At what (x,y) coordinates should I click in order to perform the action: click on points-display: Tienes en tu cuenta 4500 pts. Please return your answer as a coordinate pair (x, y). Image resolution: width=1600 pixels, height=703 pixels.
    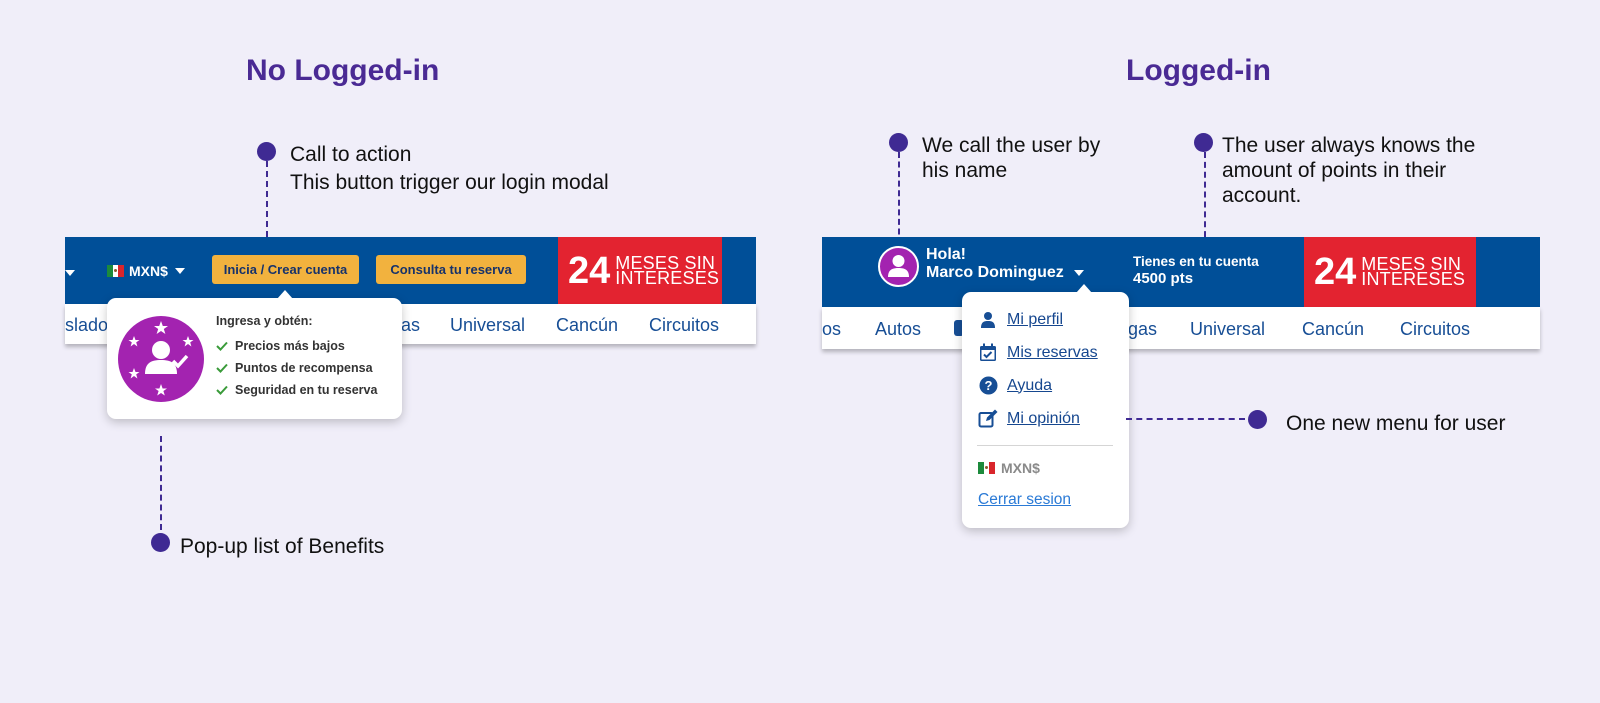
    Looking at the image, I should click on (1196, 270).